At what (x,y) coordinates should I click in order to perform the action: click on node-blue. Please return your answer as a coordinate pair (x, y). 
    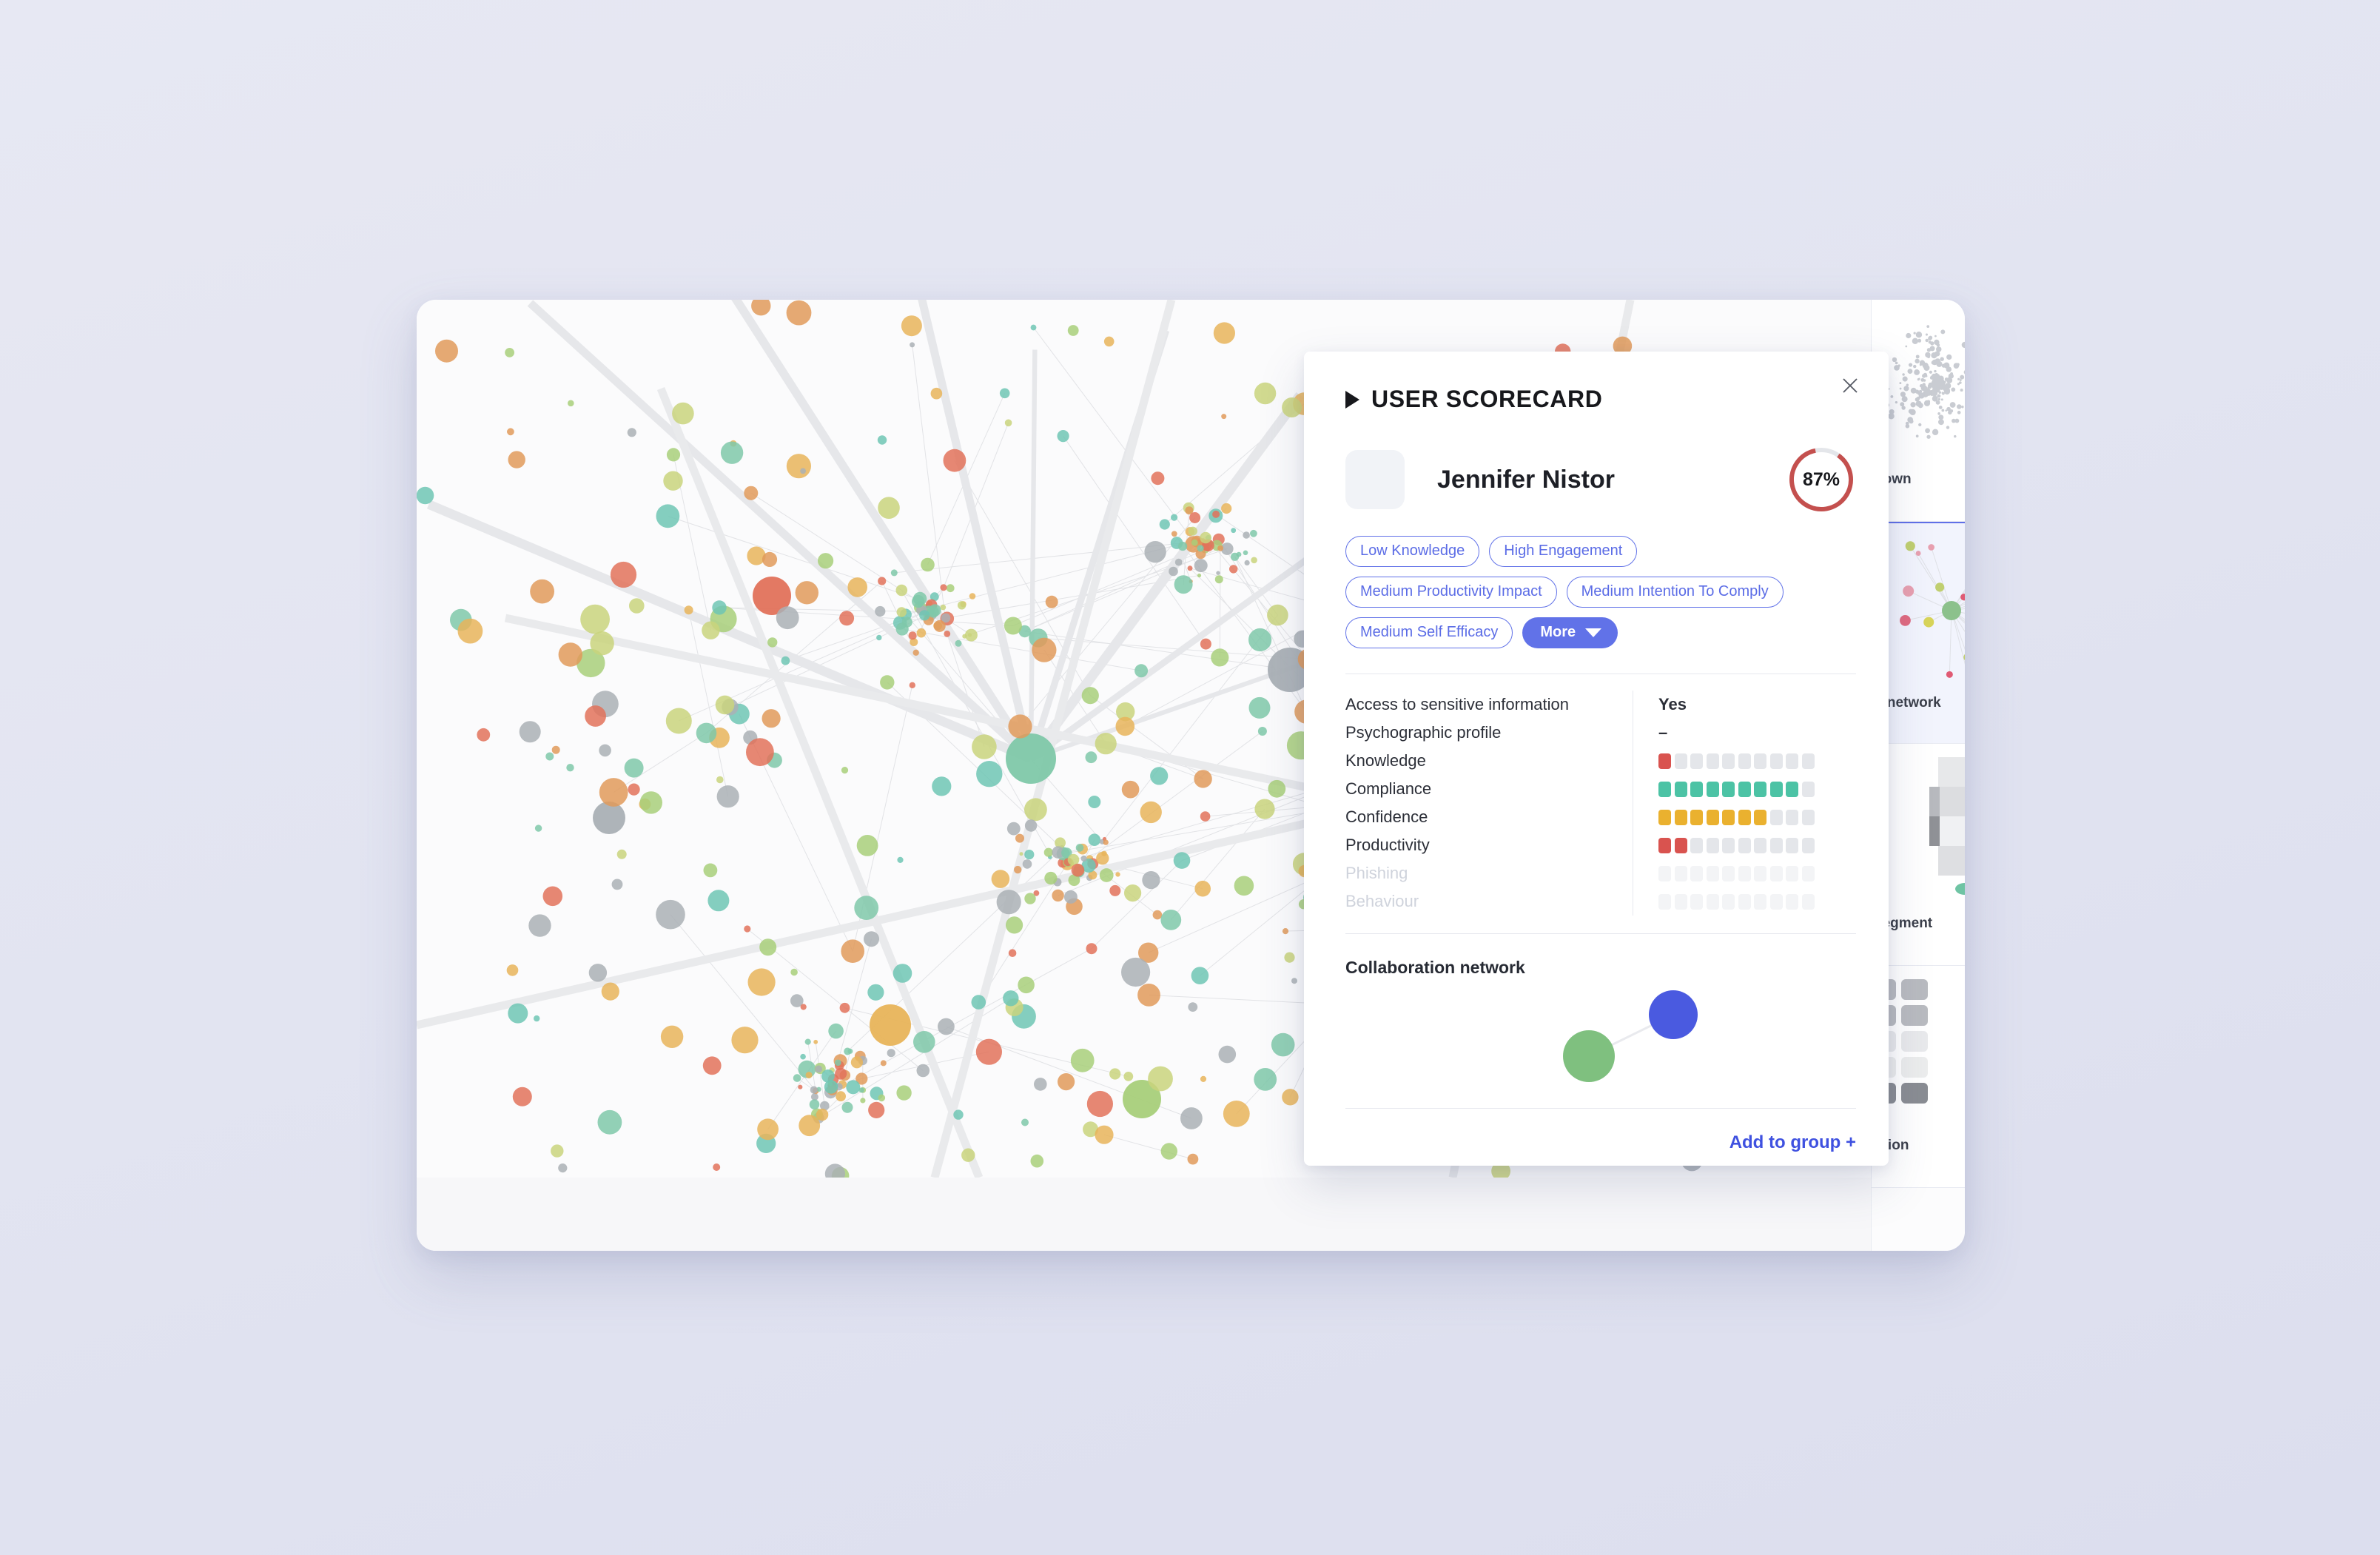
    Looking at the image, I should click on (1674, 1015).